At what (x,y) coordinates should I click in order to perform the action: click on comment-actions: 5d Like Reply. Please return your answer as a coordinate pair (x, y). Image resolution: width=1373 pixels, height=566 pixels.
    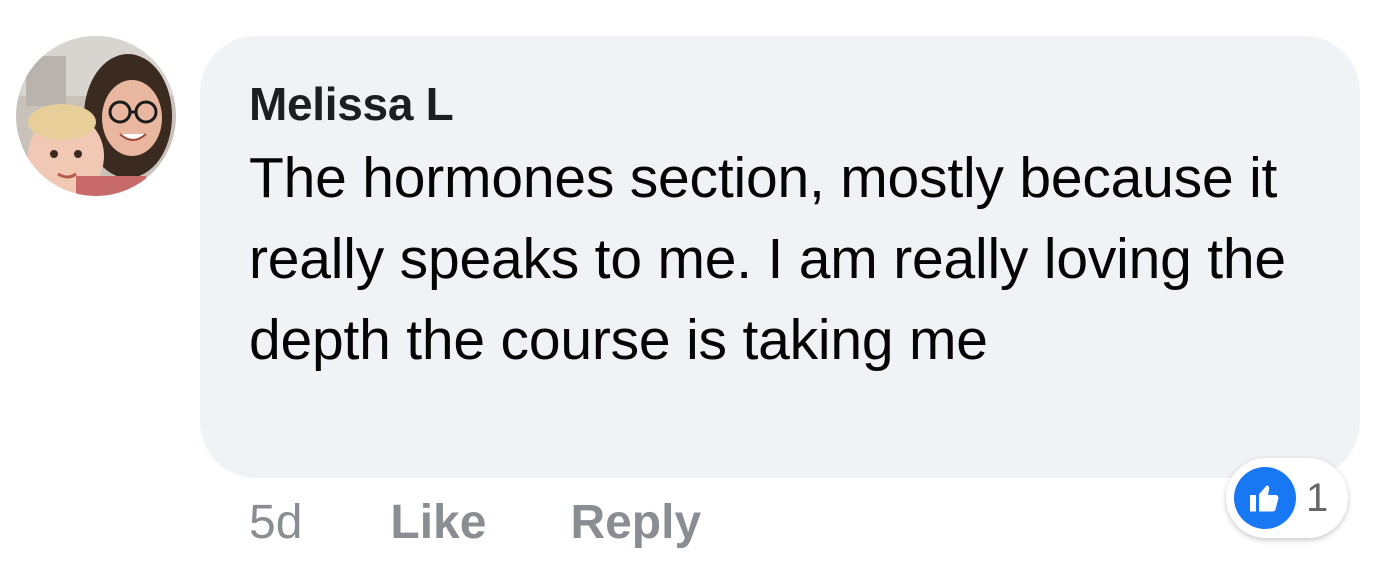
    Looking at the image, I should click on (475, 522).